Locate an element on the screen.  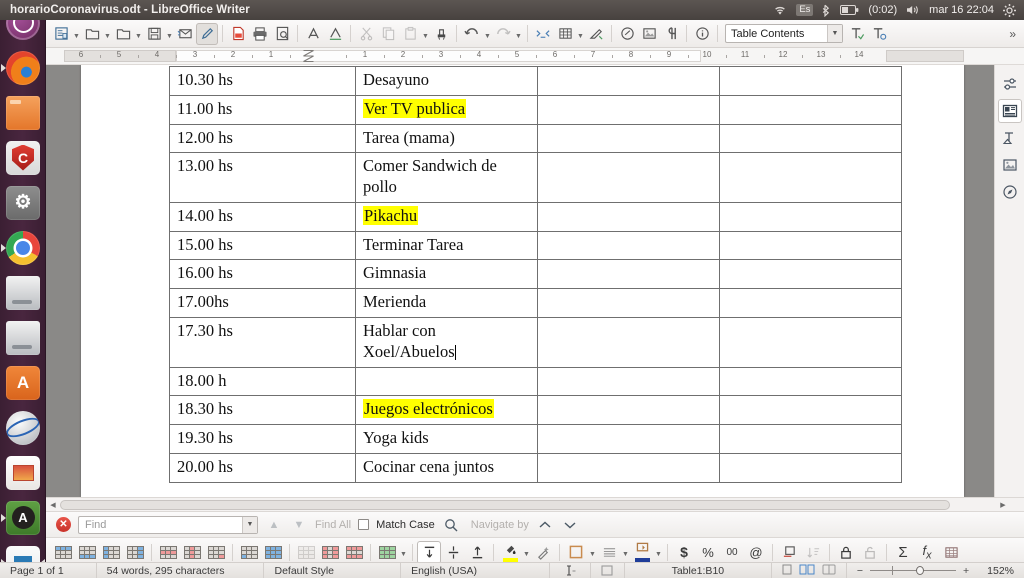
launcher-item-files is located at coordinates (23, 112).